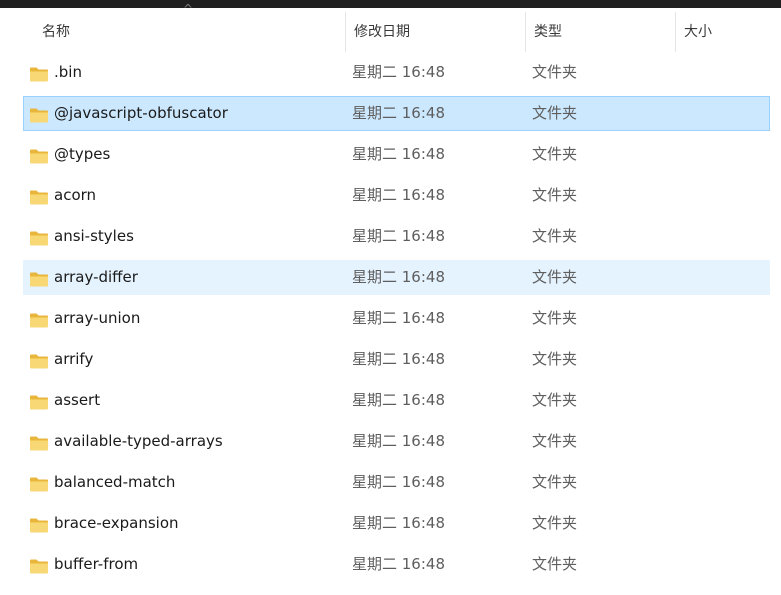 Image resolution: width=781 pixels, height=595 pixels. I want to click on column-header-size: 大小, so click(725, 32).